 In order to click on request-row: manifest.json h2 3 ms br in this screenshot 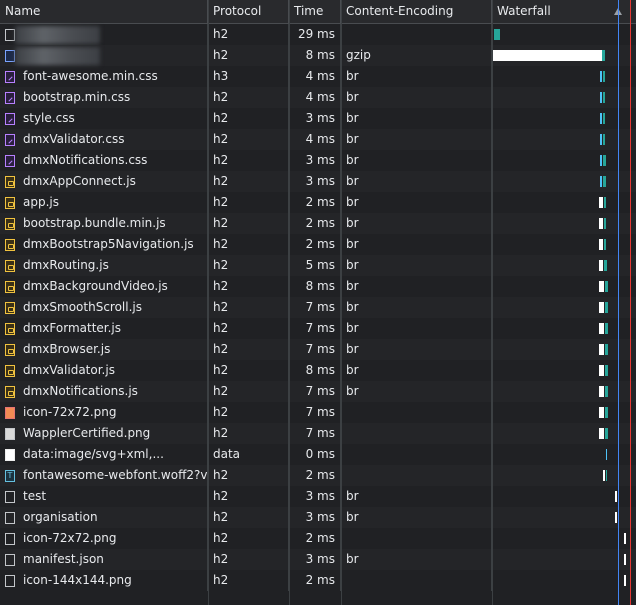, I will do `click(318, 559)`.